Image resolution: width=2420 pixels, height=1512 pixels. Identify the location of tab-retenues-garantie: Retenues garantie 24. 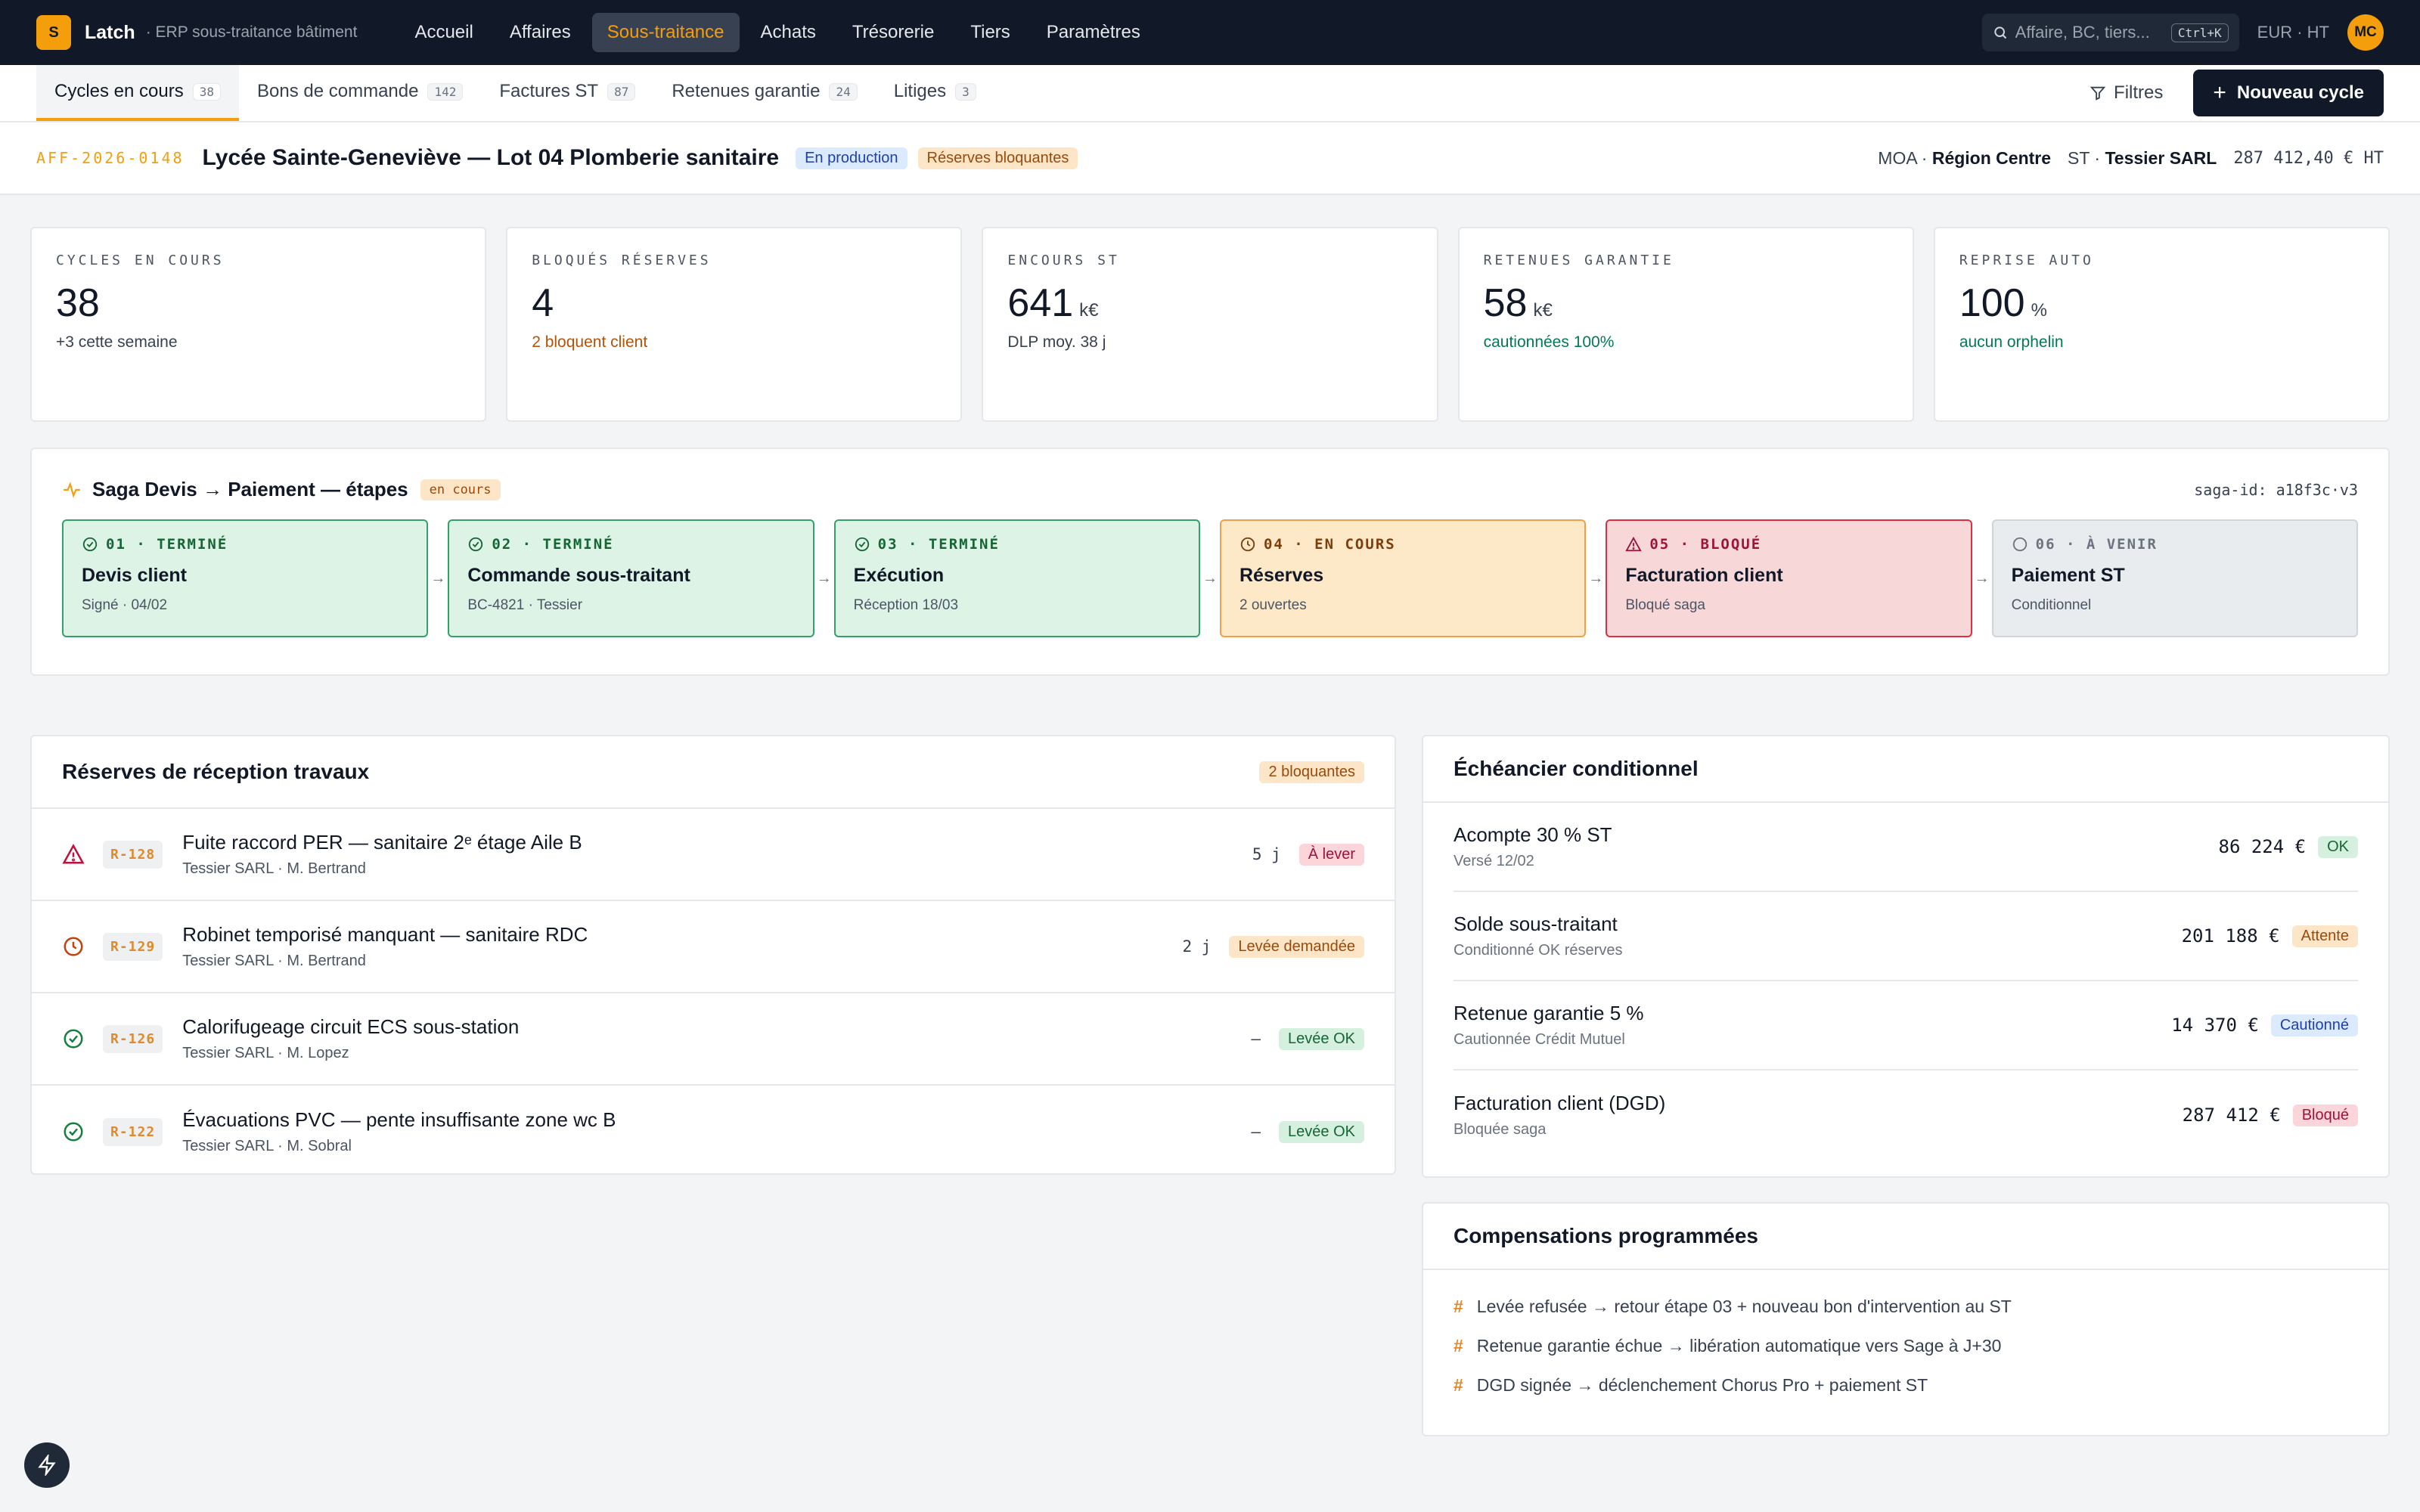
(764, 93).